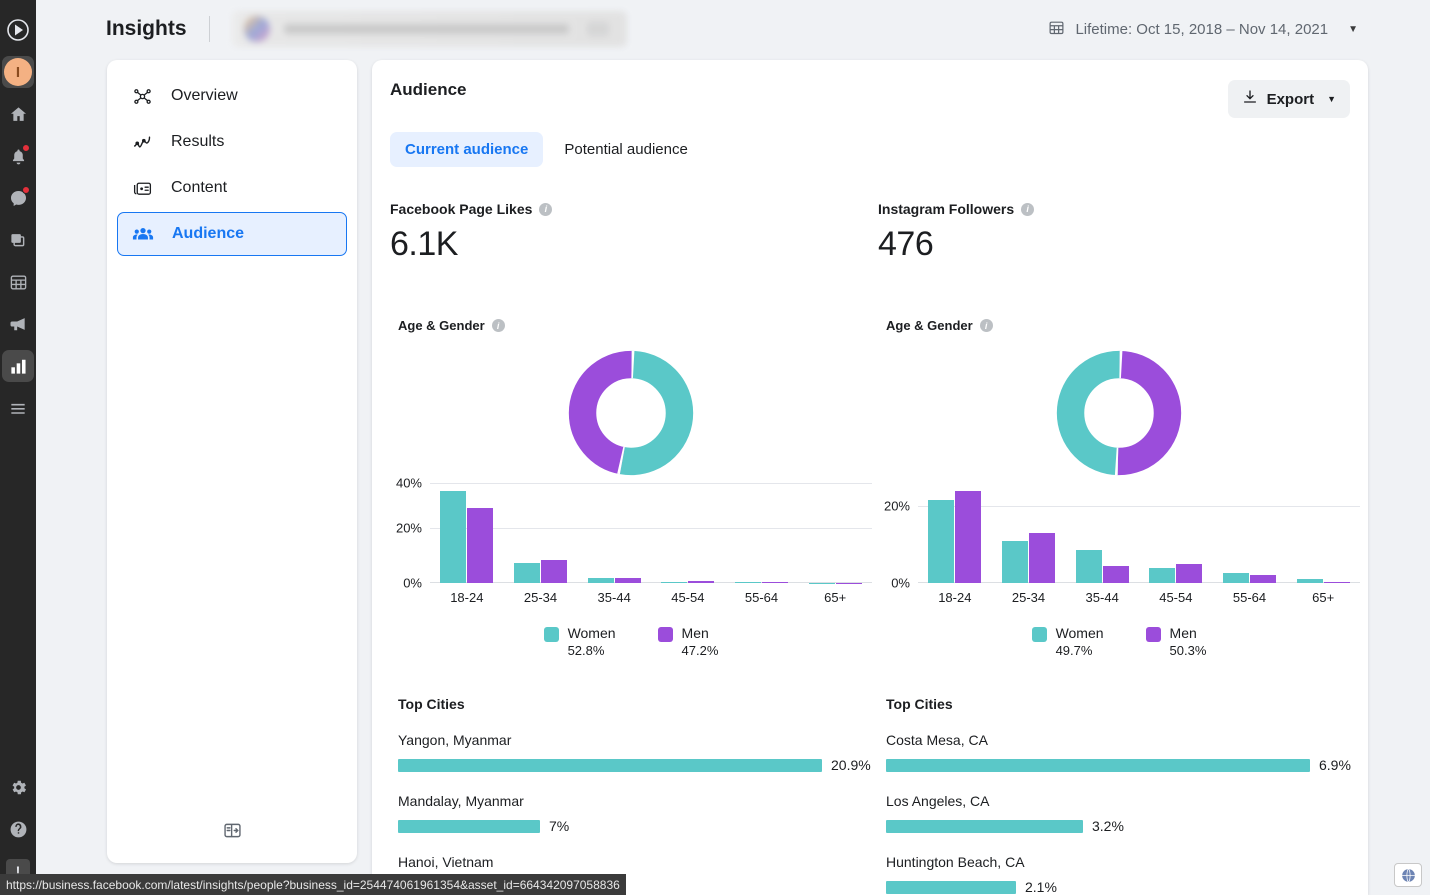 This screenshot has width=1430, height=895. What do you see at coordinates (18, 282) in the screenshot?
I see `calendar-grid-icon` at bounding box center [18, 282].